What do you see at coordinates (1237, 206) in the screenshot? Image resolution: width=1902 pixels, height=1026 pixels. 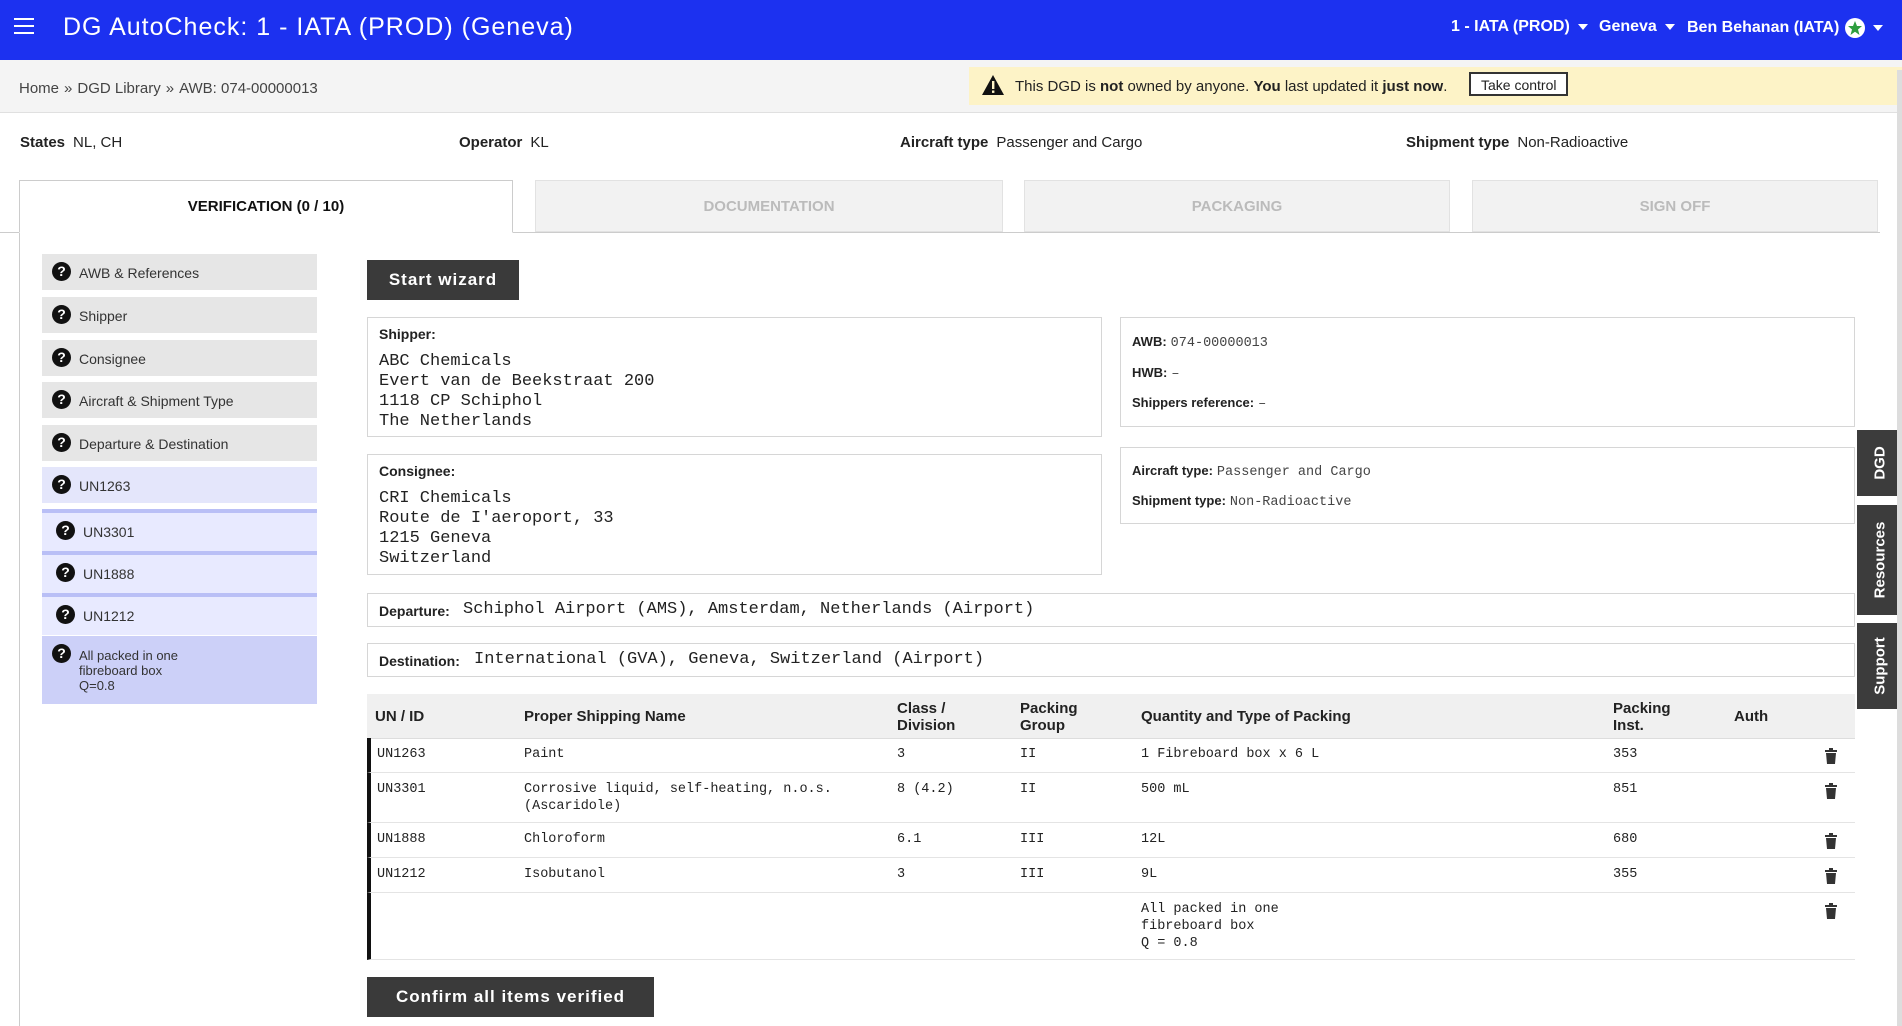 I see `tab-packaging: PACKAGING` at bounding box center [1237, 206].